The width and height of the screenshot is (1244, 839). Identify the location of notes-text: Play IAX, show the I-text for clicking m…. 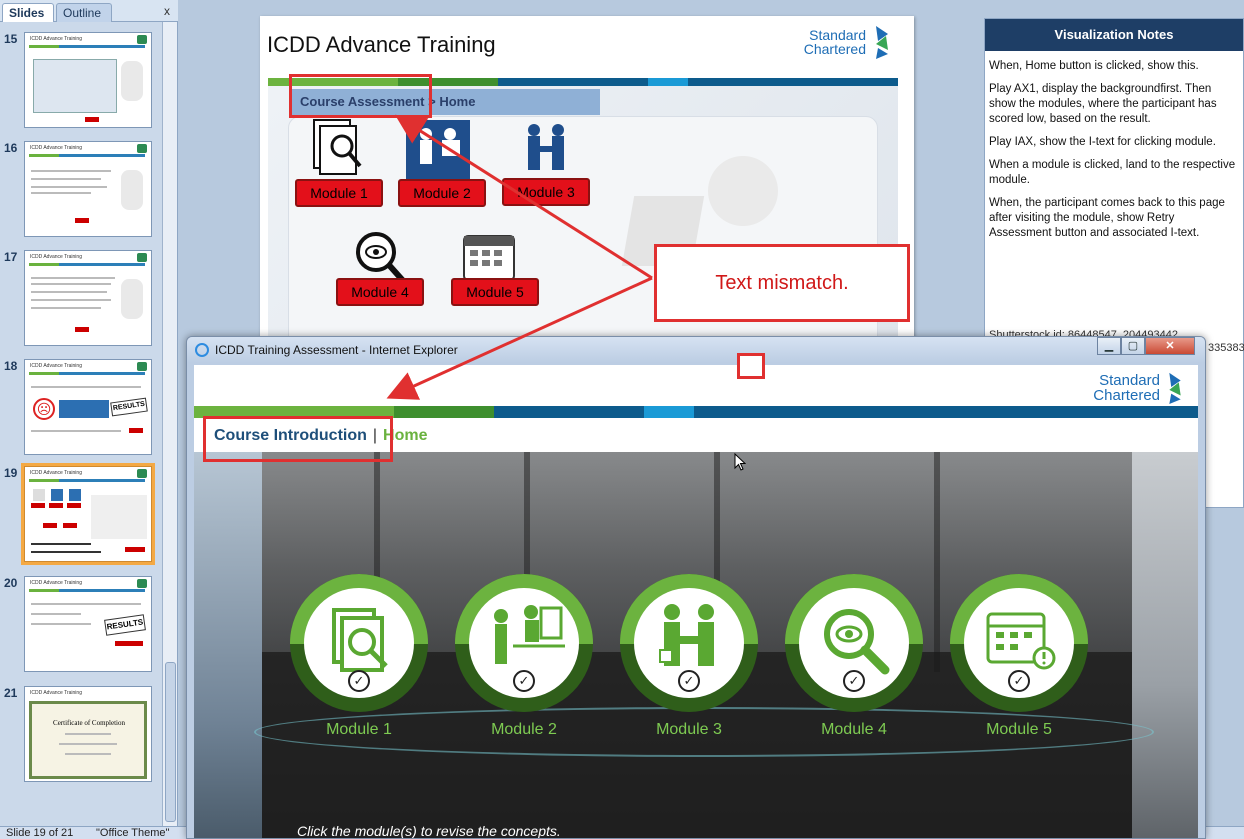
(1102, 142).